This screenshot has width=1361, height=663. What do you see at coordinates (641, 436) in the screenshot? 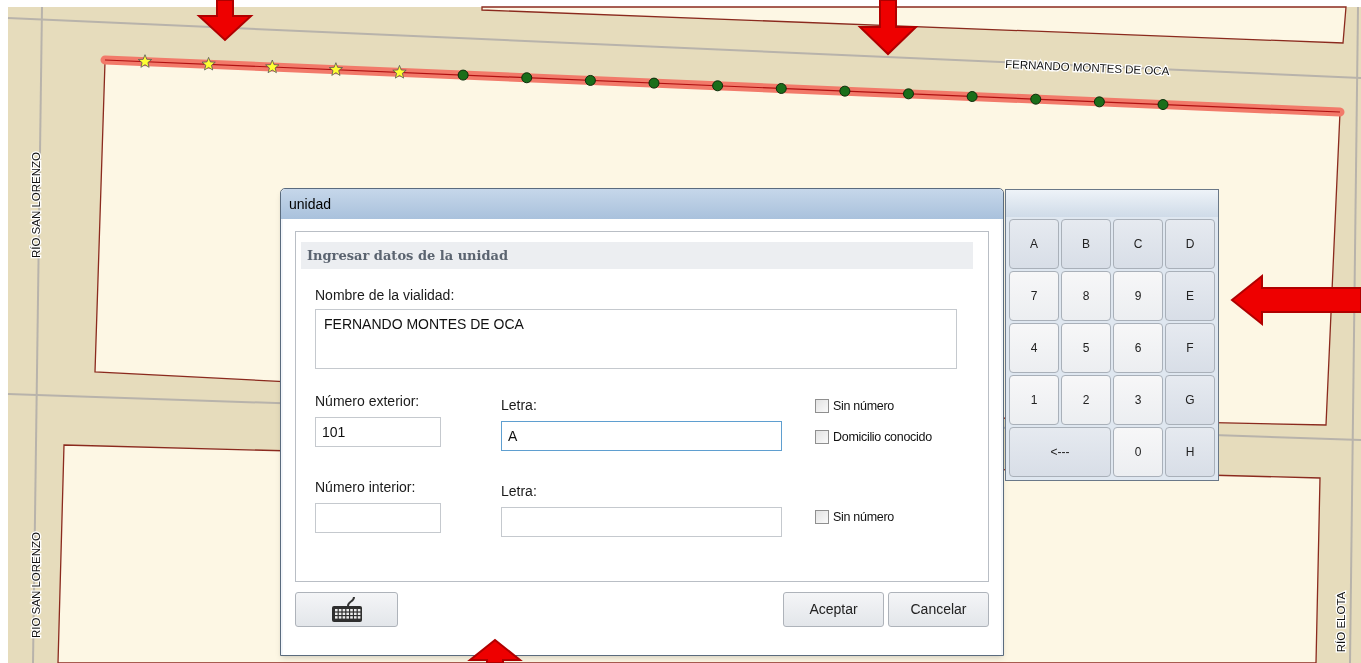
I see `input-field: A` at bounding box center [641, 436].